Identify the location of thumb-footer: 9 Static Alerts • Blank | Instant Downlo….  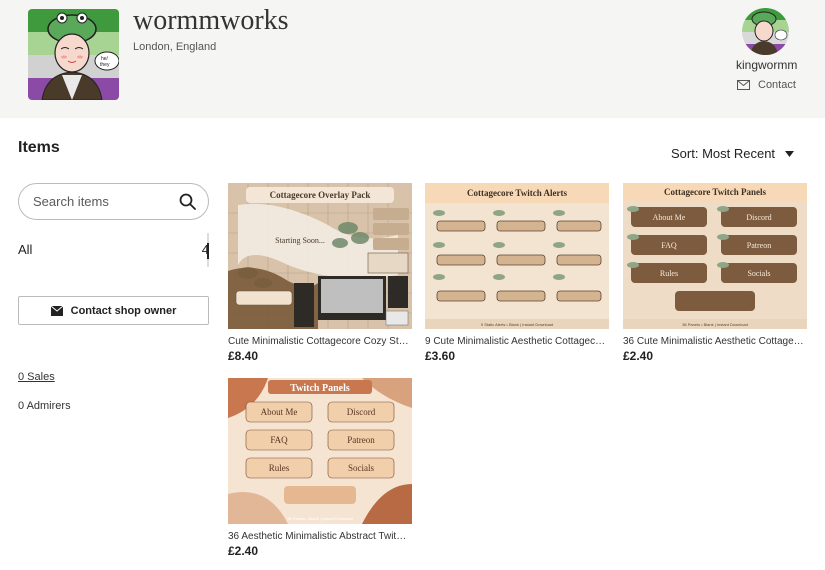
(517, 324).